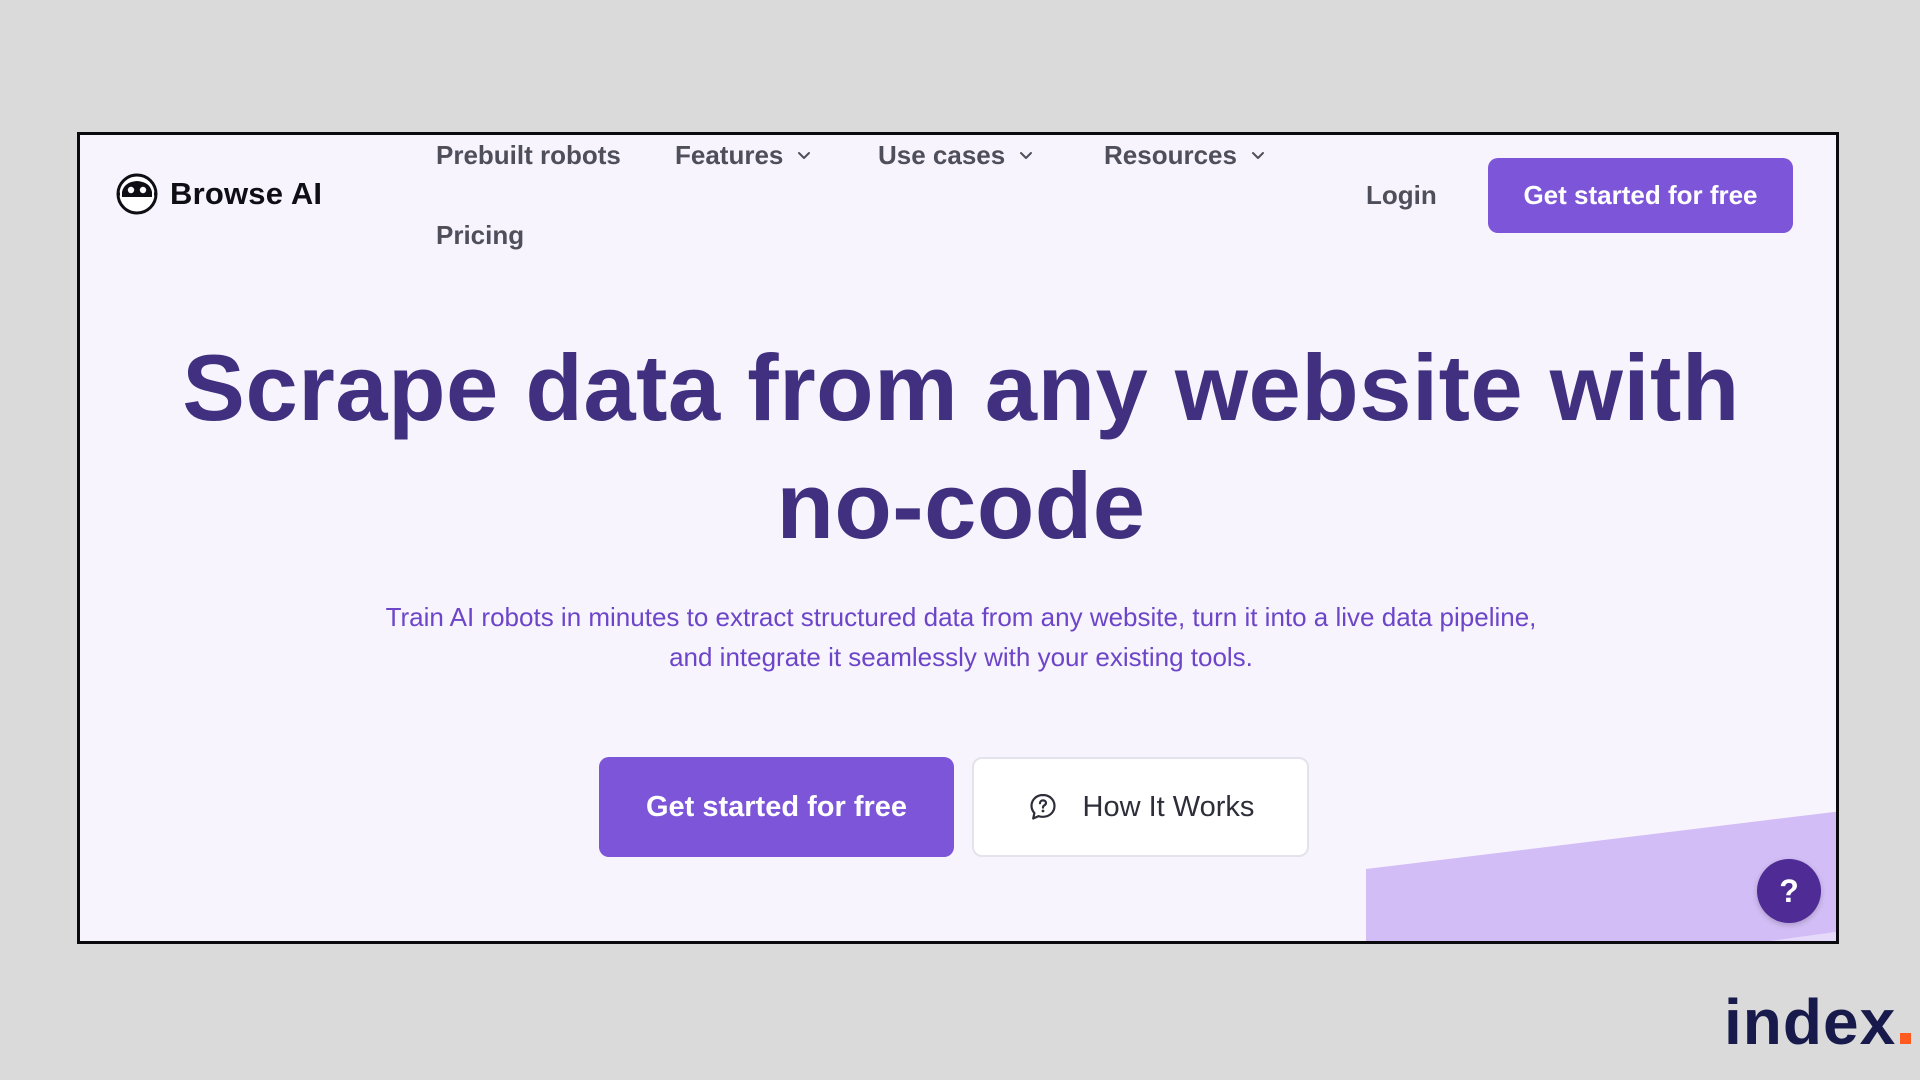  What do you see at coordinates (961, 505) in the screenshot?
I see `hero-title-line-2: no-code` at bounding box center [961, 505].